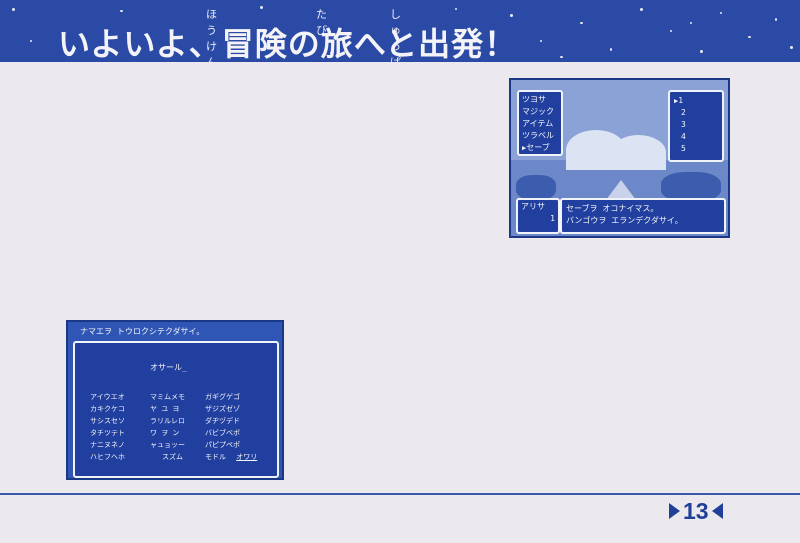 Image resolution: width=800 pixels, height=543 pixels. Describe the element at coordinates (107, 433) in the screenshot. I see `kana-row: タチツテト` at that location.